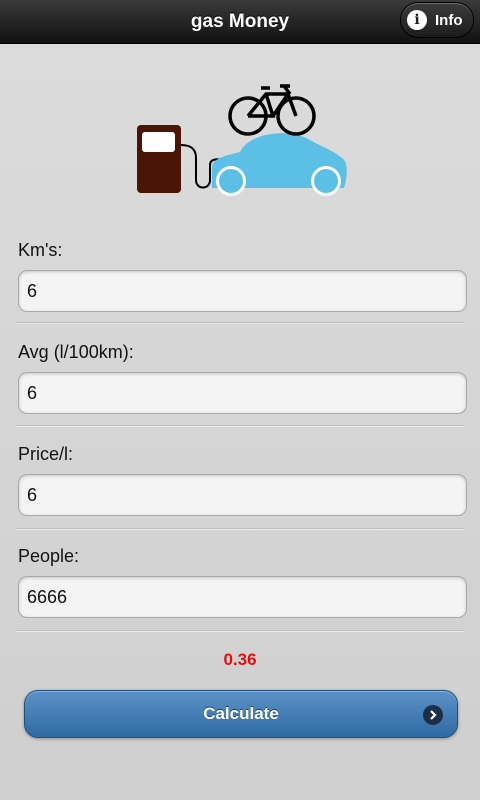  I want to click on result-value: 0.36, so click(240, 659).